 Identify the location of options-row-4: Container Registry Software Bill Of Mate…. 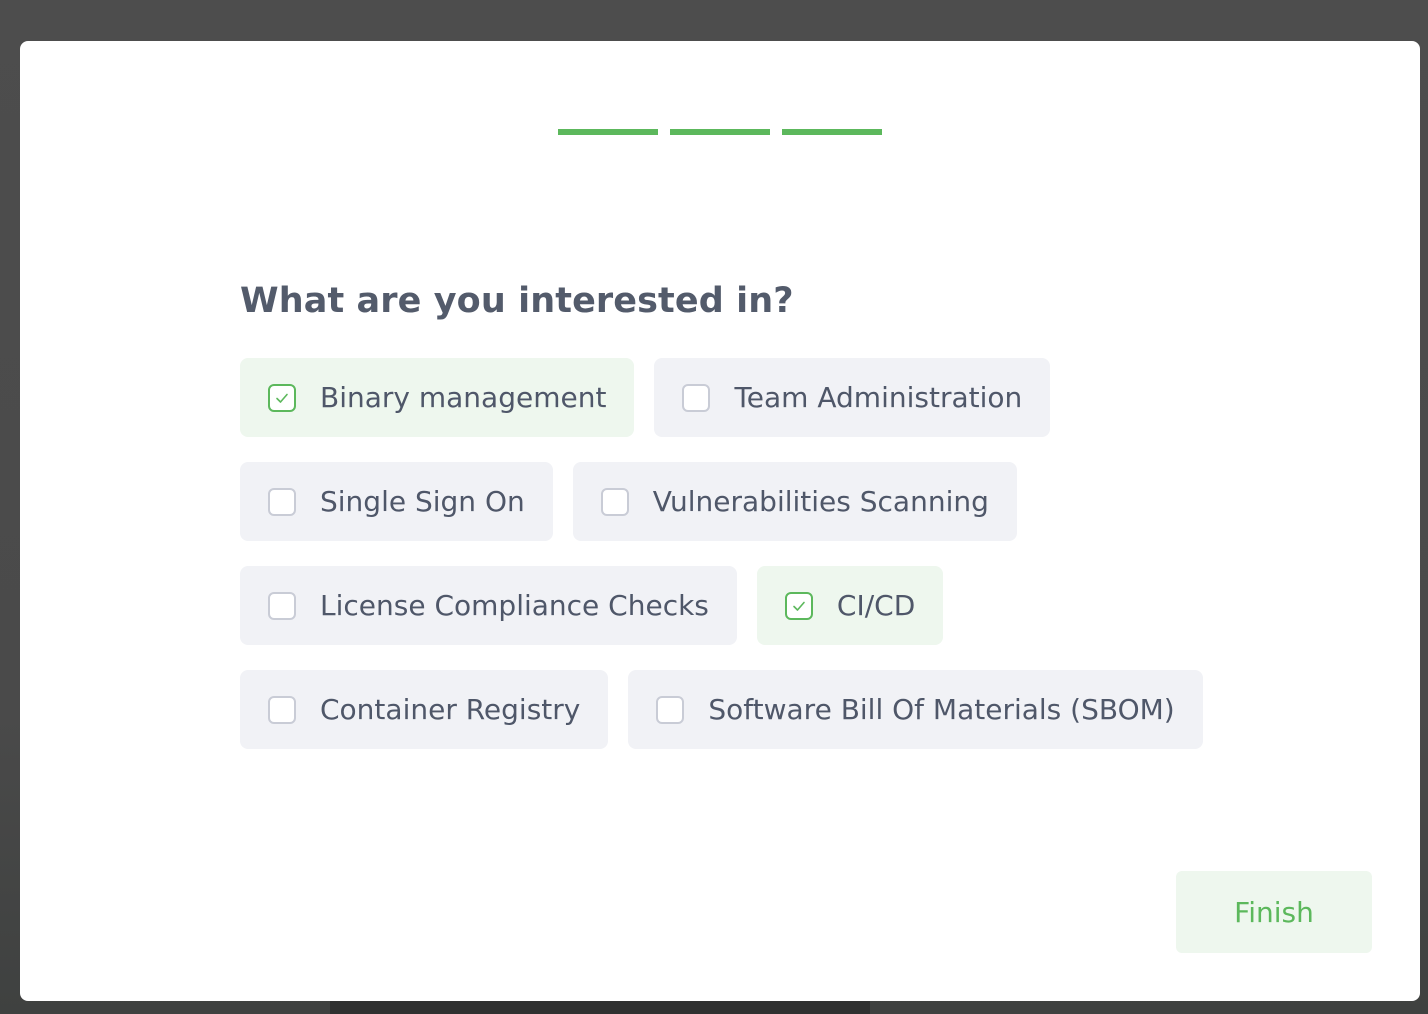
(721, 709).